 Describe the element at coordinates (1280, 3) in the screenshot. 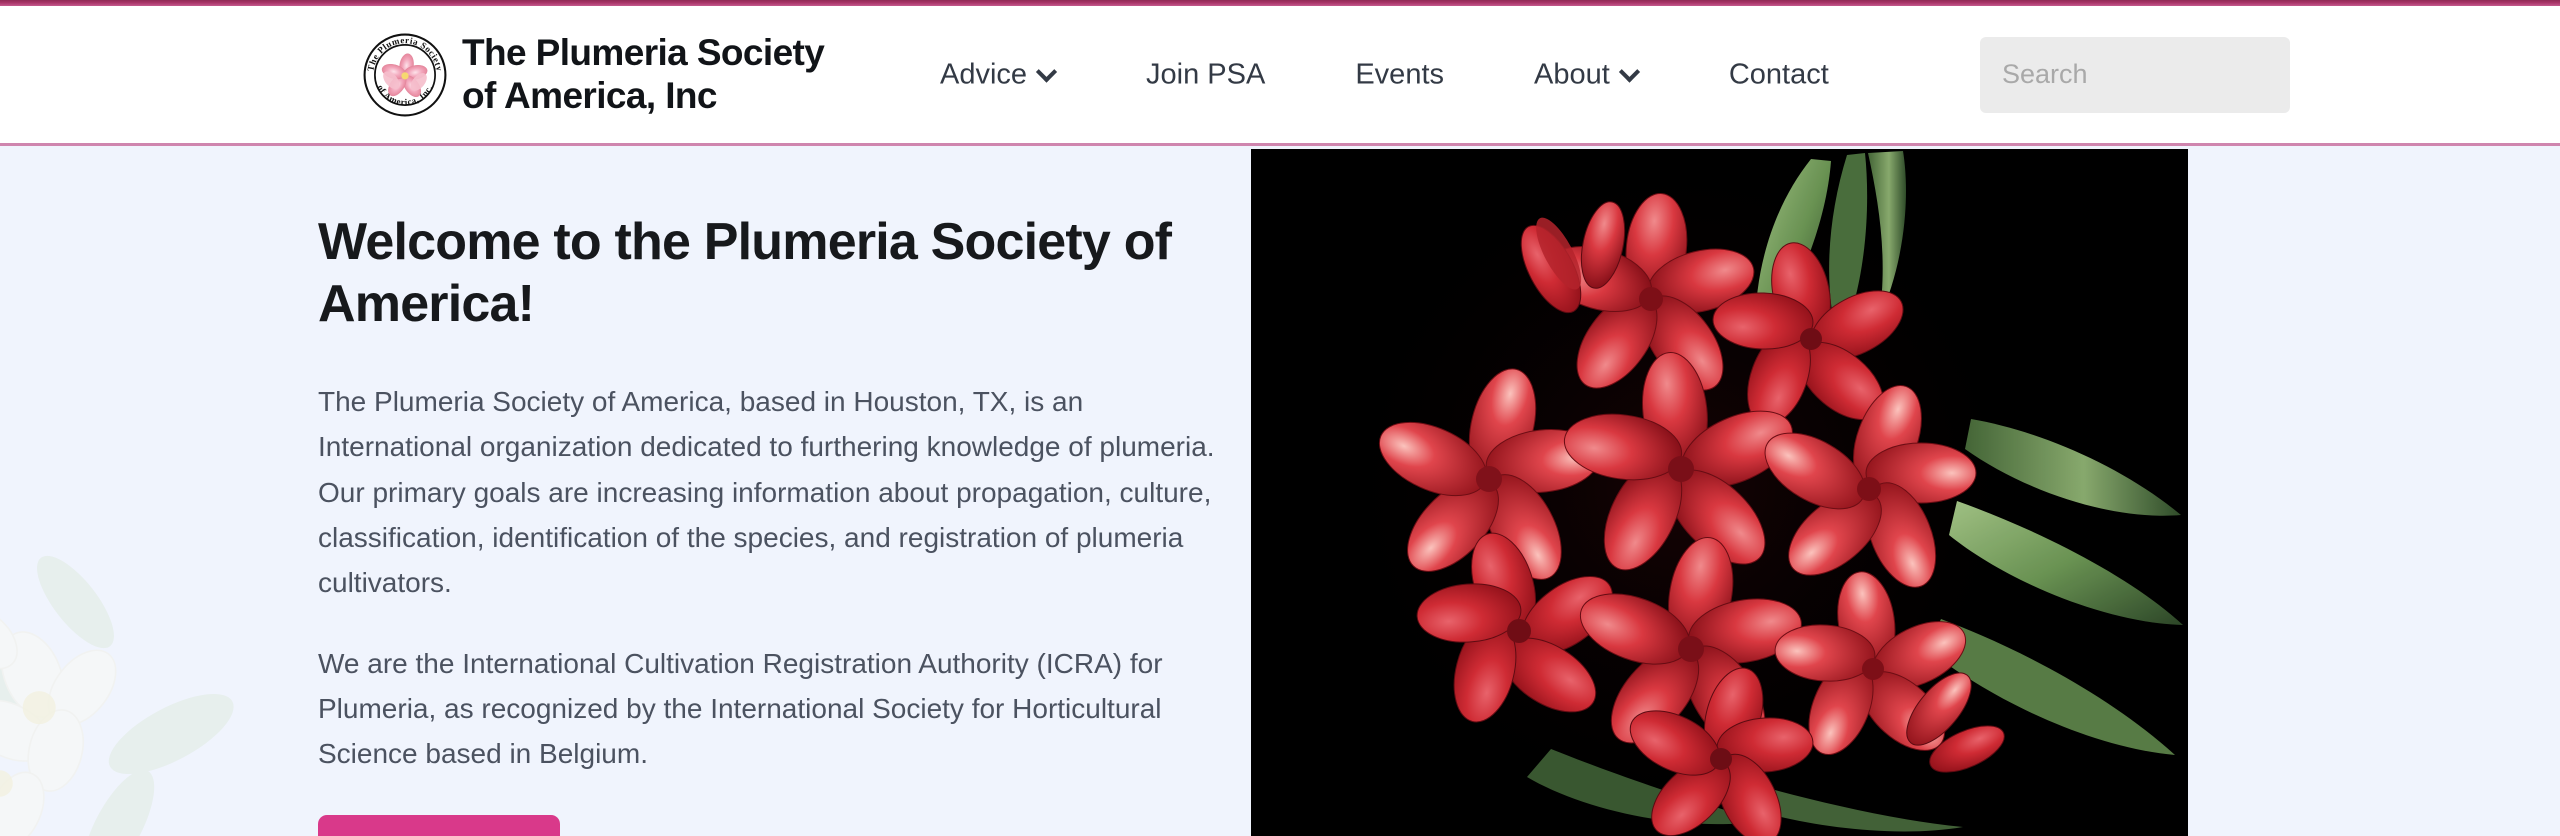

I see `top-accent-bar` at that location.